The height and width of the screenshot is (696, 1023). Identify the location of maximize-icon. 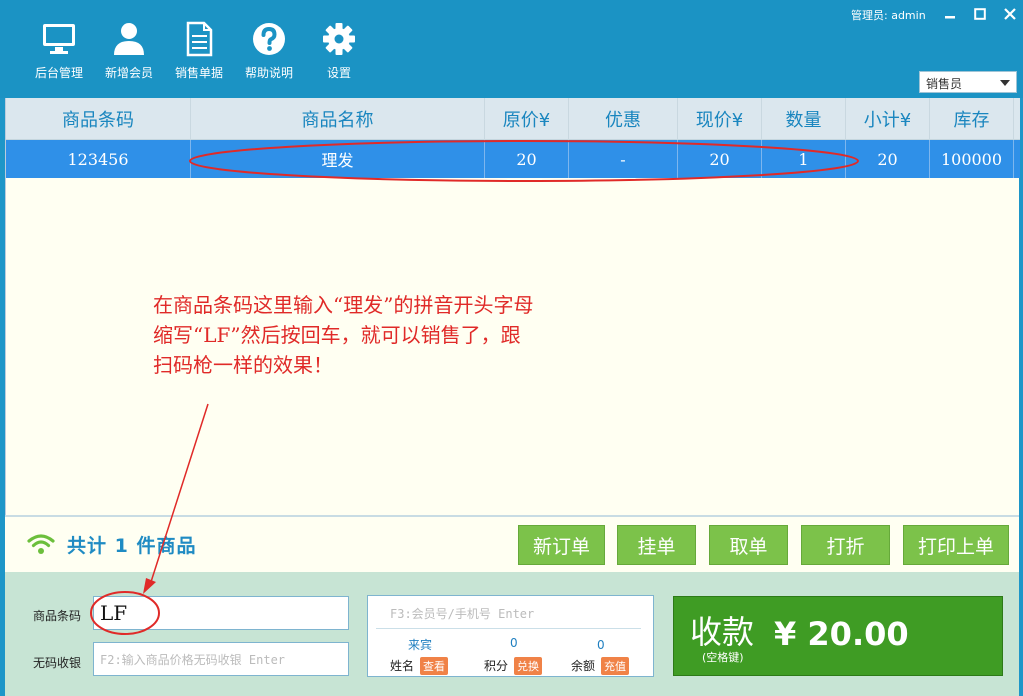
(980, 14).